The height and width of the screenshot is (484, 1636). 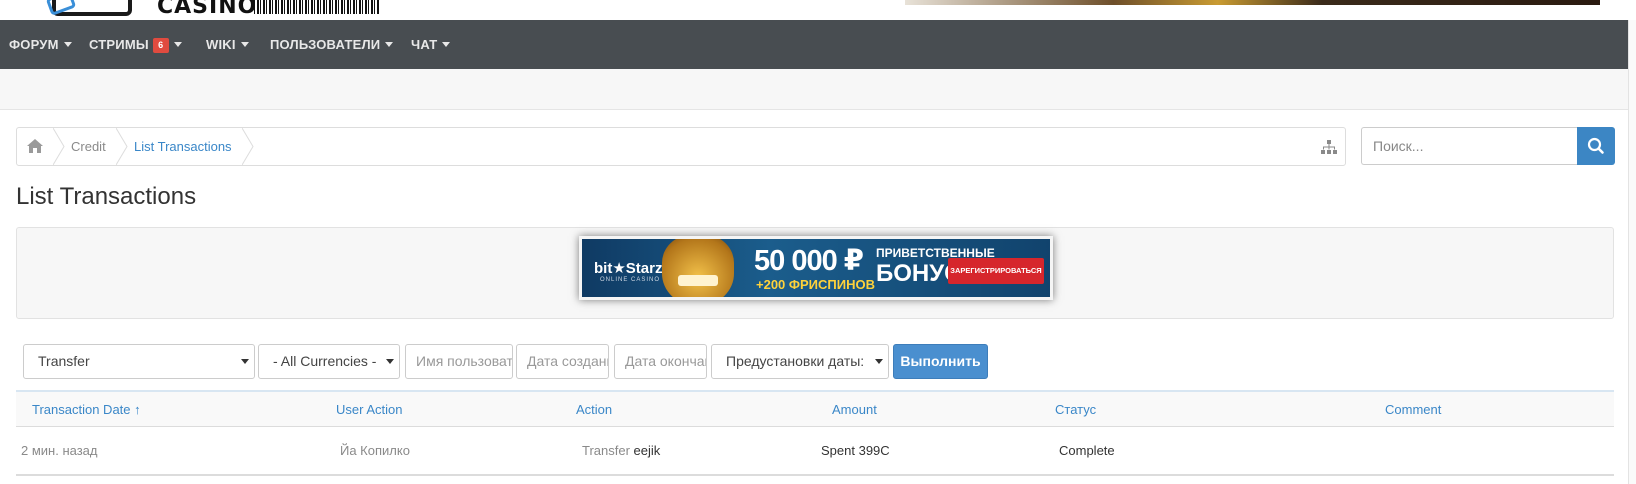 What do you see at coordinates (183, 146) in the screenshot?
I see `breadcrumb-item-list-transactions: List Transactions` at bounding box center [183, 146].